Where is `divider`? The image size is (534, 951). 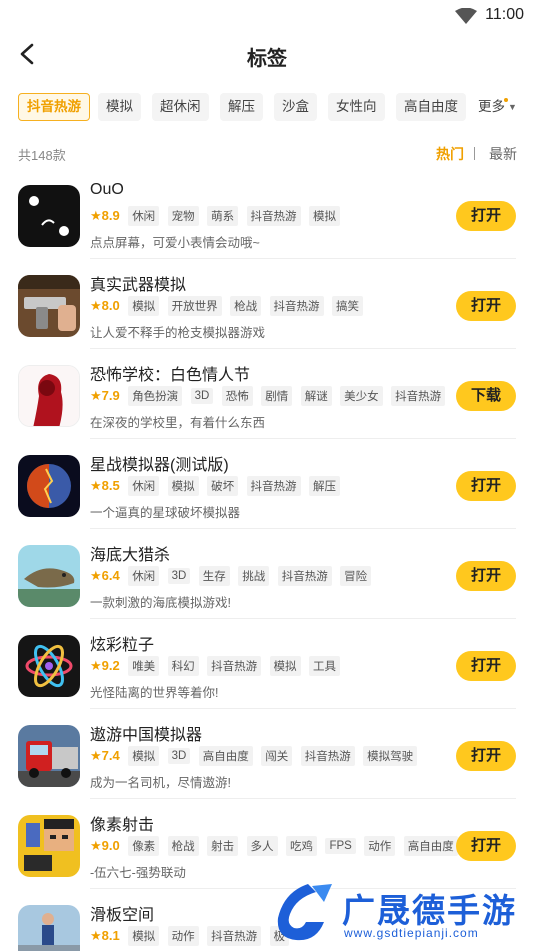
divider is located at coordinates (303, 618).